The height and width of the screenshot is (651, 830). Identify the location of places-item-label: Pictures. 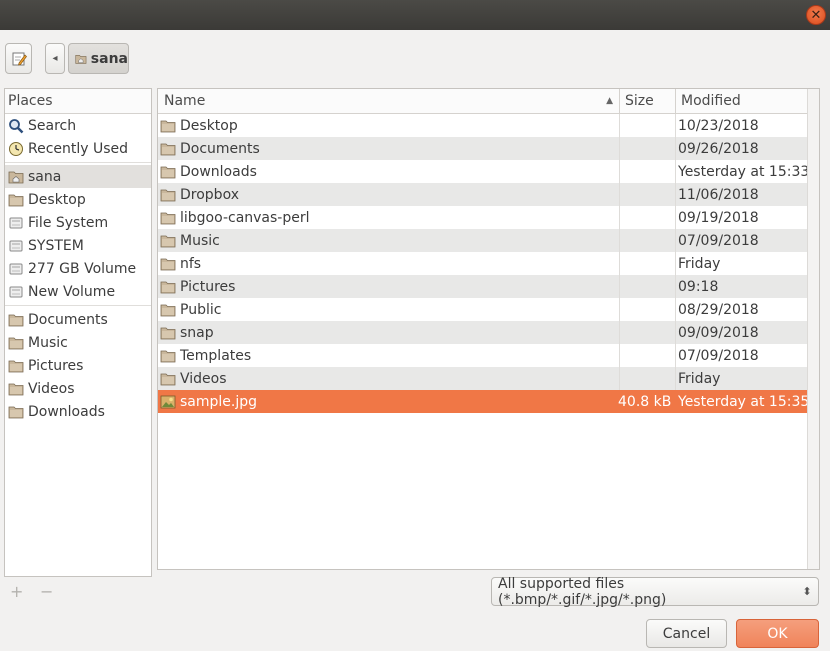
(56, 365).